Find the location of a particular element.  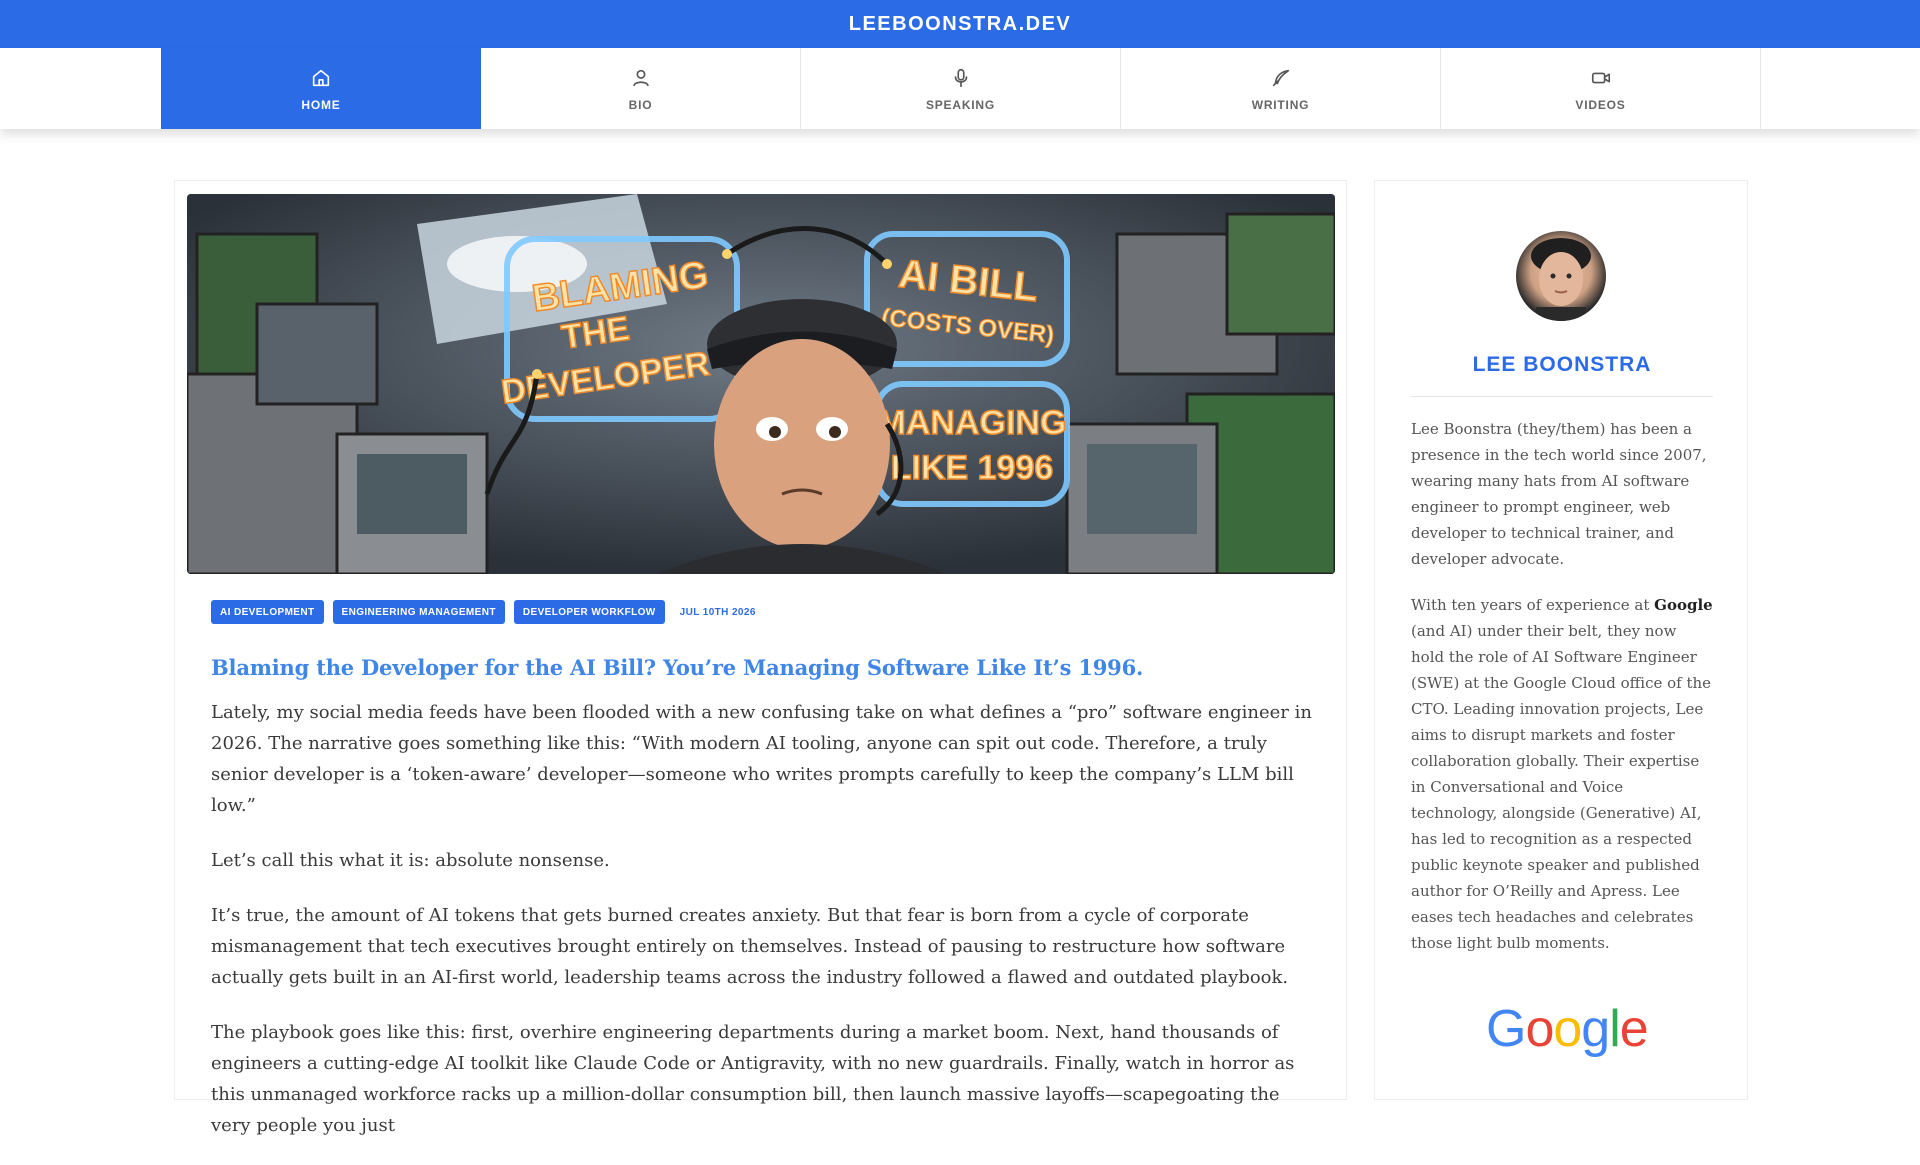

main-nav: HOME BIO SPEAKING WRITING VIDEOS is located at coordinates (960, 88).